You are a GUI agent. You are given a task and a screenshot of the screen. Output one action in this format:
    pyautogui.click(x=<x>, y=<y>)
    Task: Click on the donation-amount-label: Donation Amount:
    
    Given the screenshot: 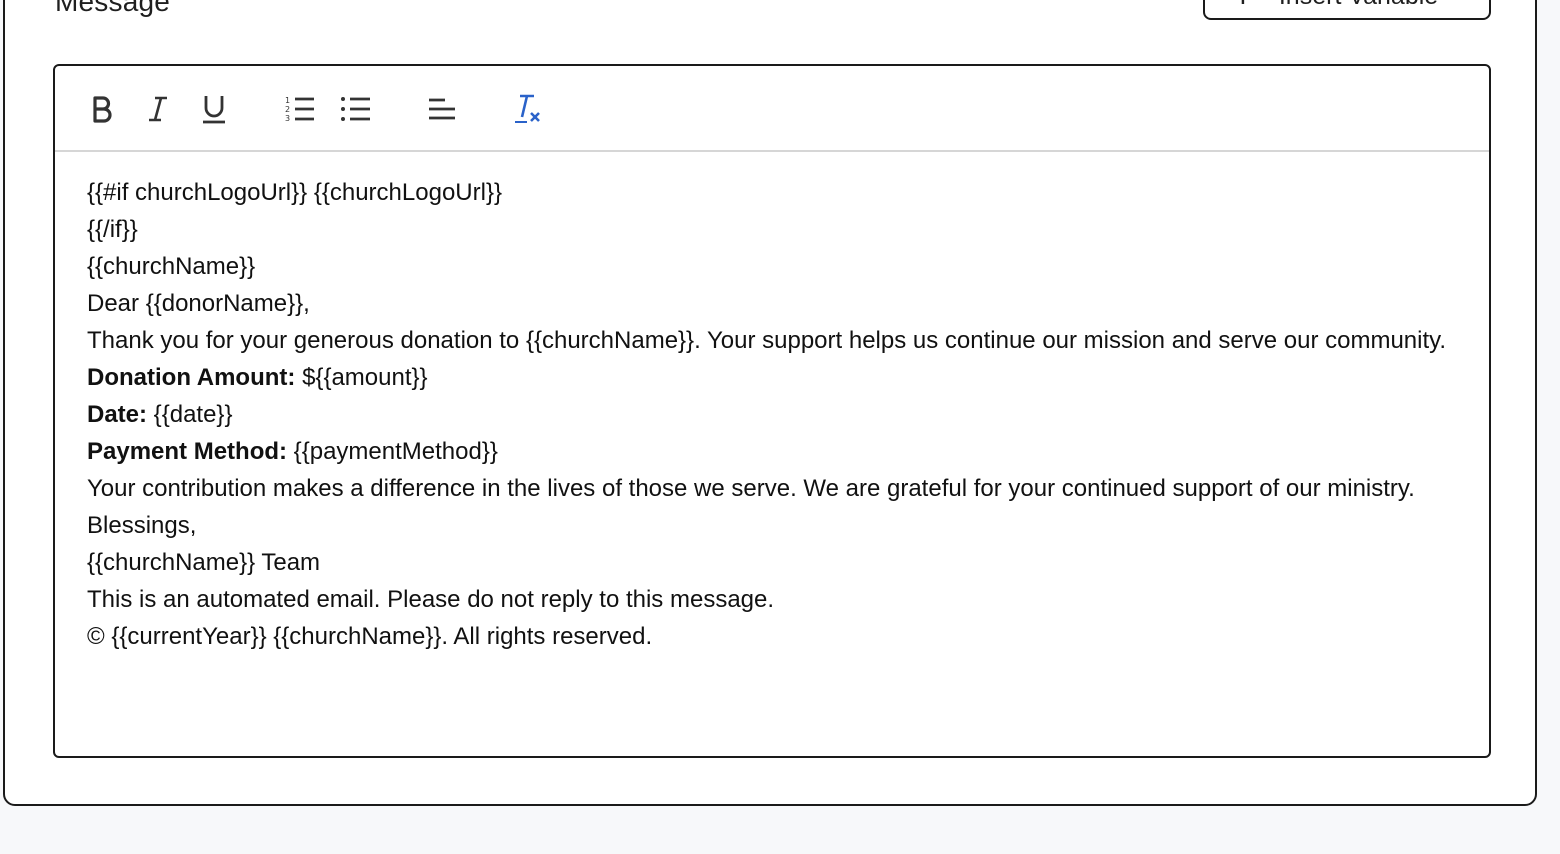 What is the action you would take?
    pyautogui.click(x=191, y=377)
    